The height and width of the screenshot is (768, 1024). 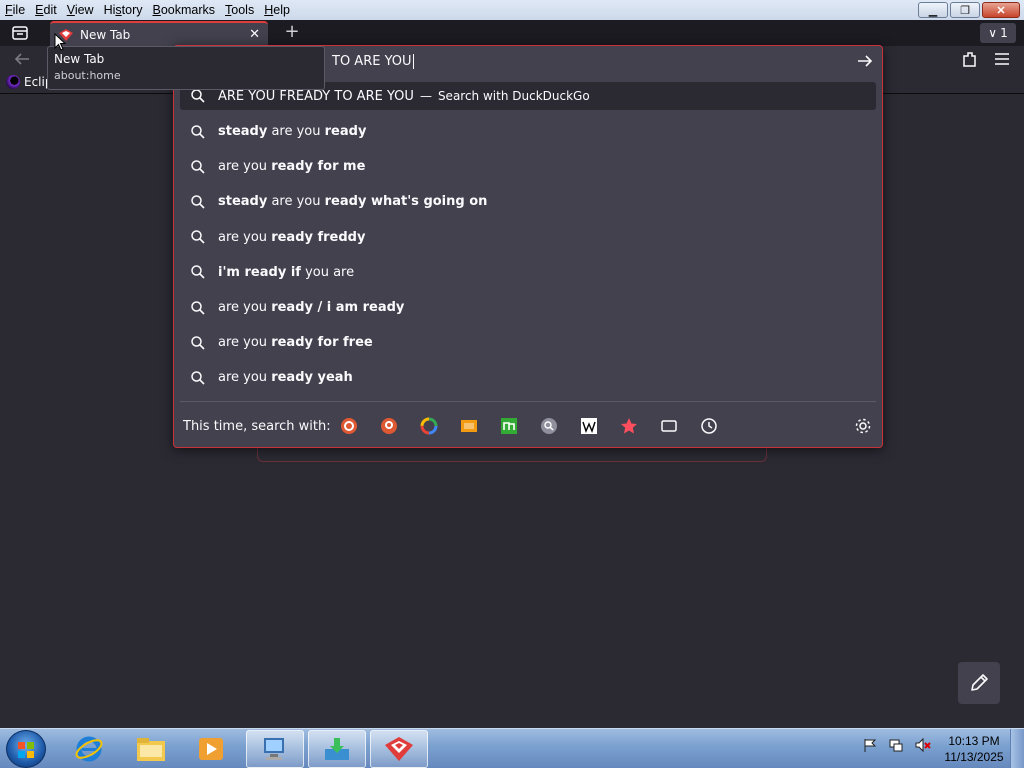 I want to click on google-icon, so click(x=429, y=426).